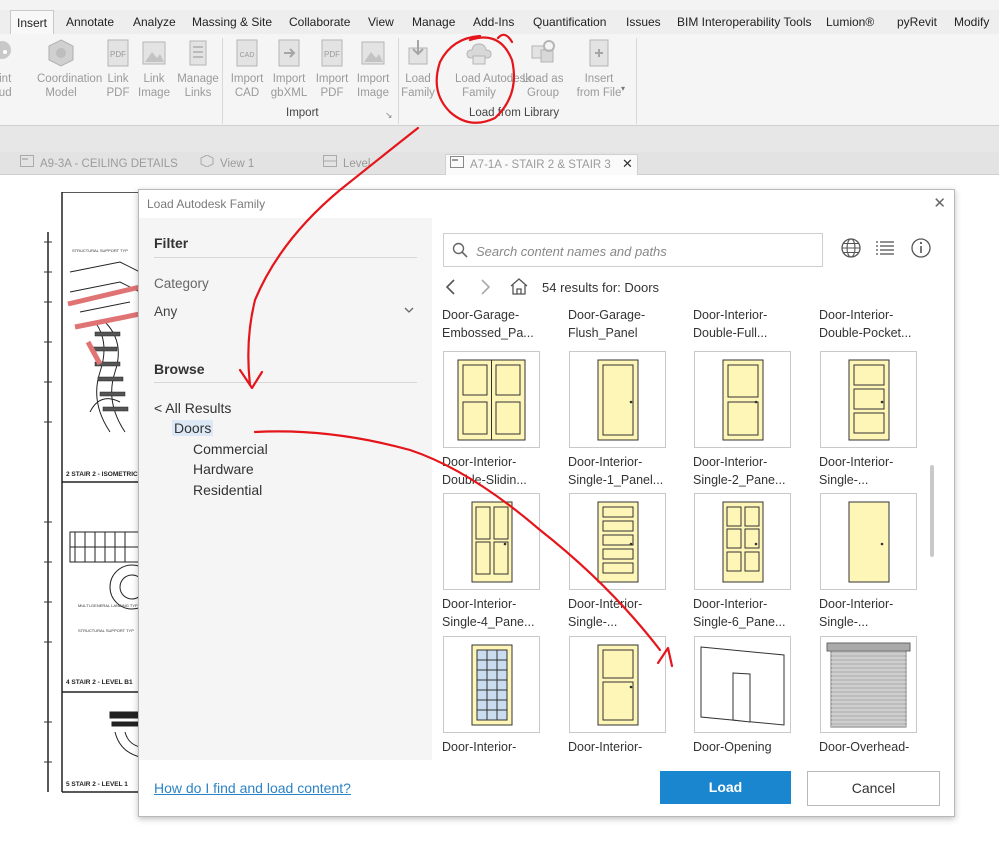 The image size is (999, 847). Describe the element at coordinates (921, 248) in the screenshot. I see `info-icon` at that location.